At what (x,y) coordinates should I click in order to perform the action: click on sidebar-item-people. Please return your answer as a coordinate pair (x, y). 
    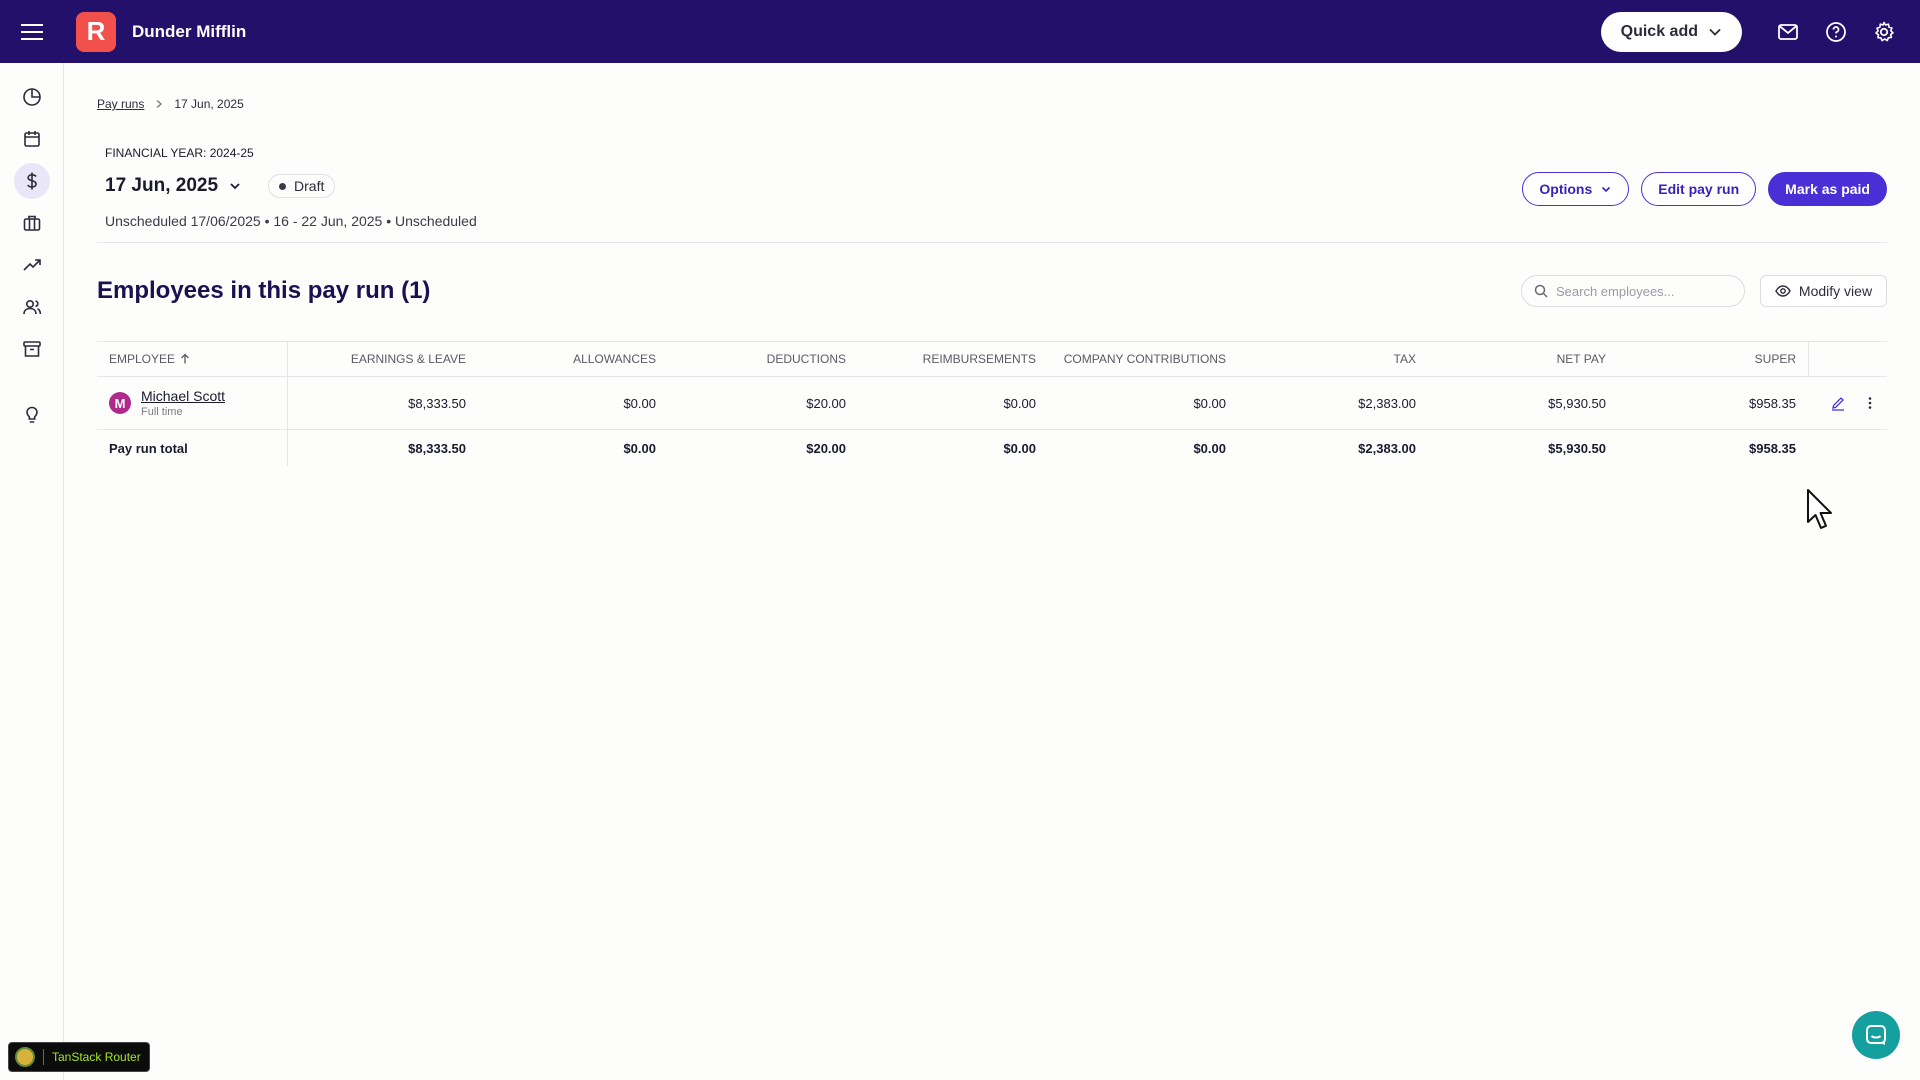
    Looking at the image, I should click on (32, 307).